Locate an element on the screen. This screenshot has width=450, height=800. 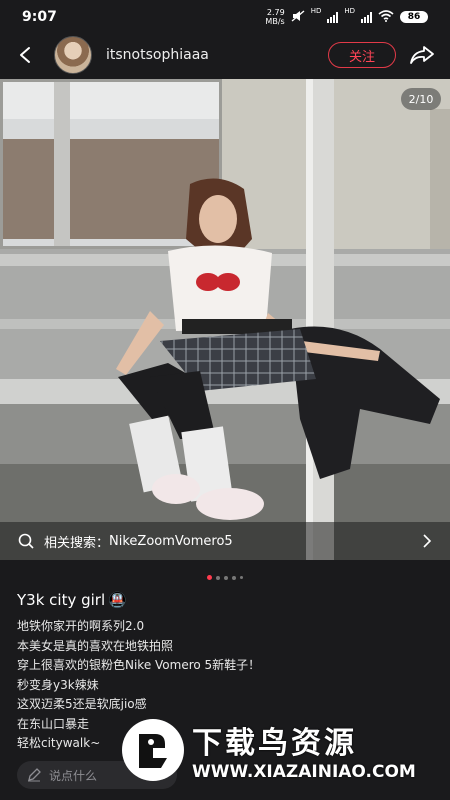
caption-line: 地铁你家开的啊系列2.0 is located at coordinates (81, 626).